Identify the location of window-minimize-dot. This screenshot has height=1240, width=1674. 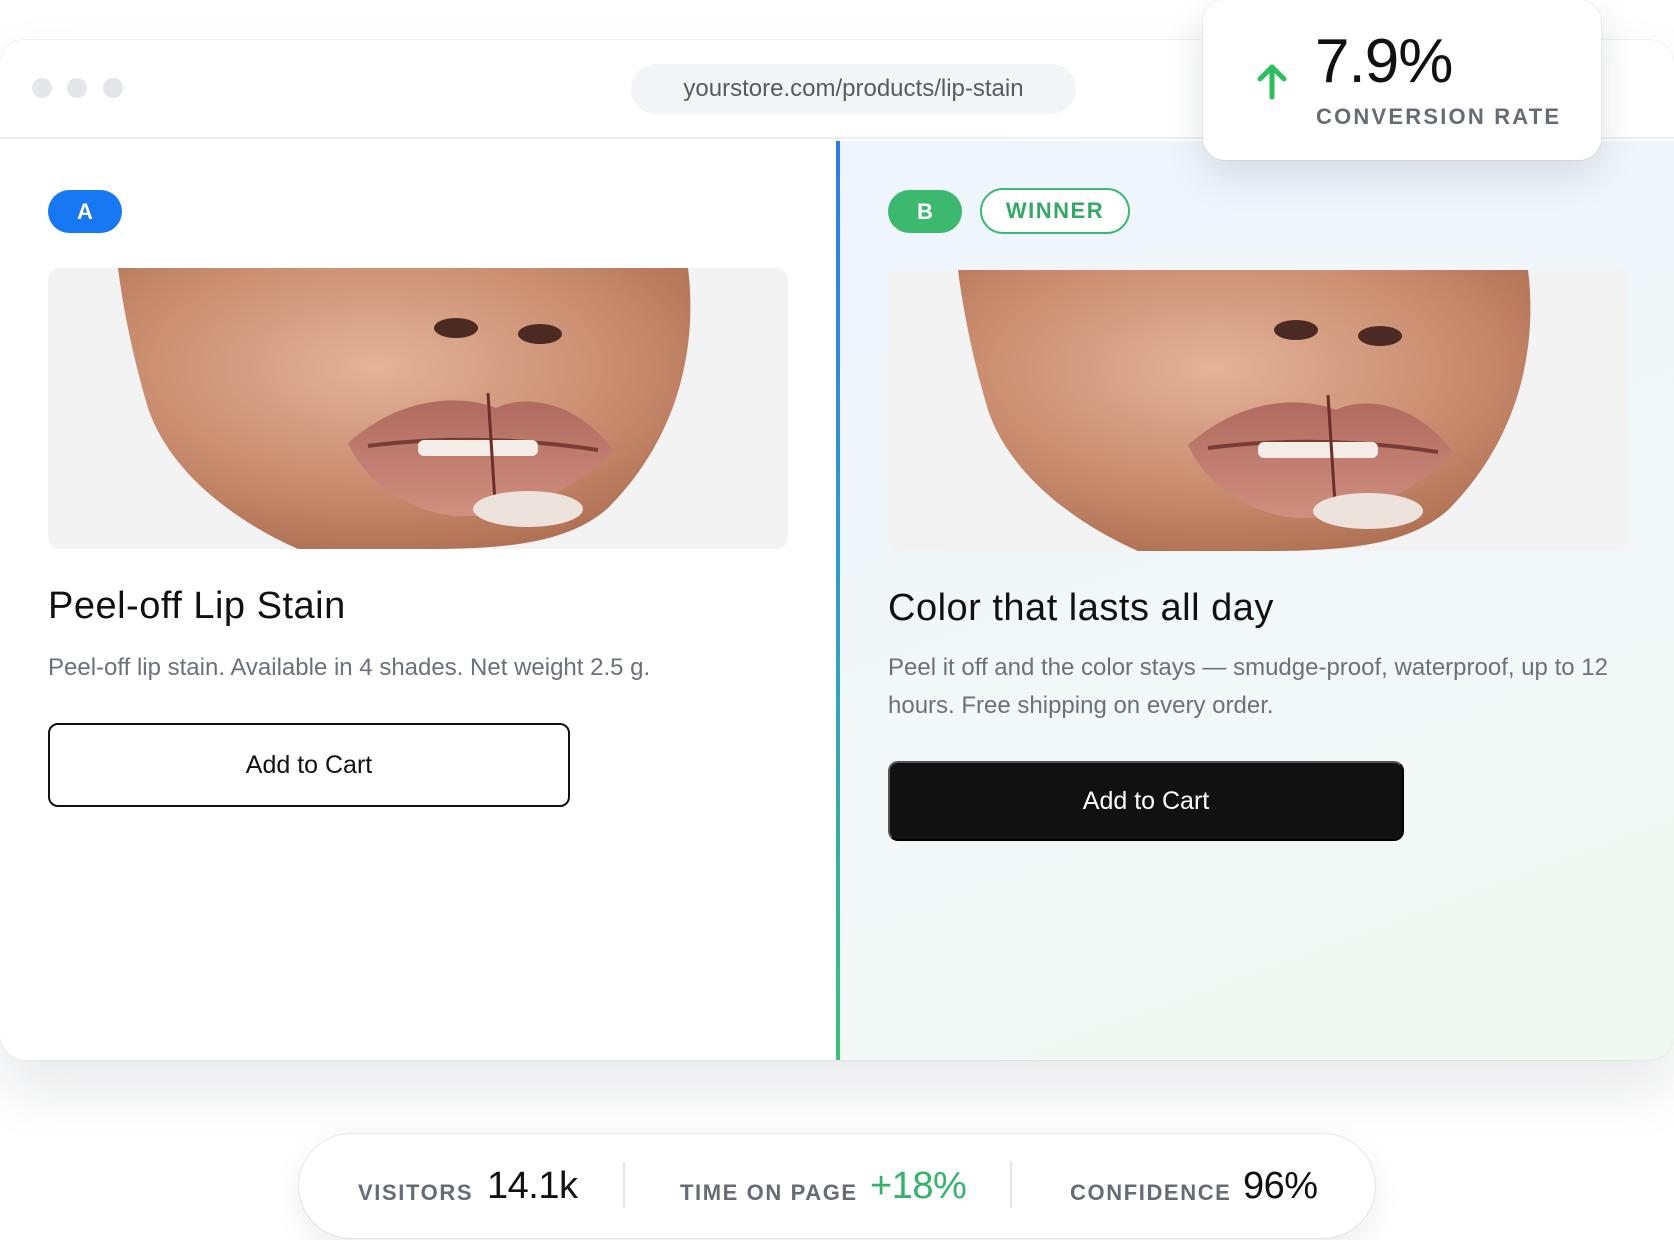
(77, 88).